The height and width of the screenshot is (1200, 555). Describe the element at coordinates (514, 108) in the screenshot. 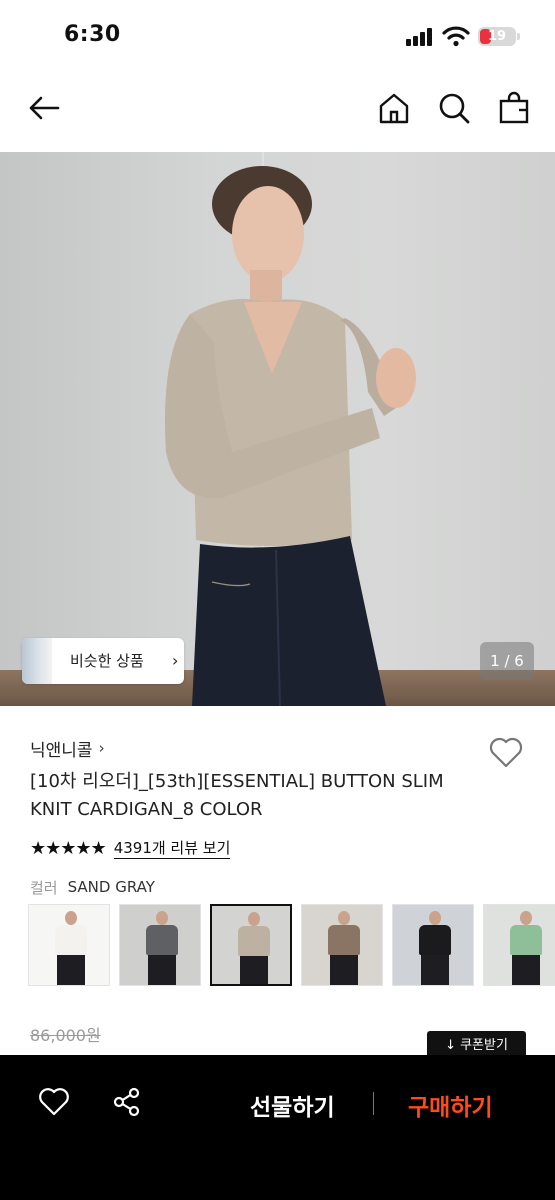

I see `shopping-bag-icon` at that location.